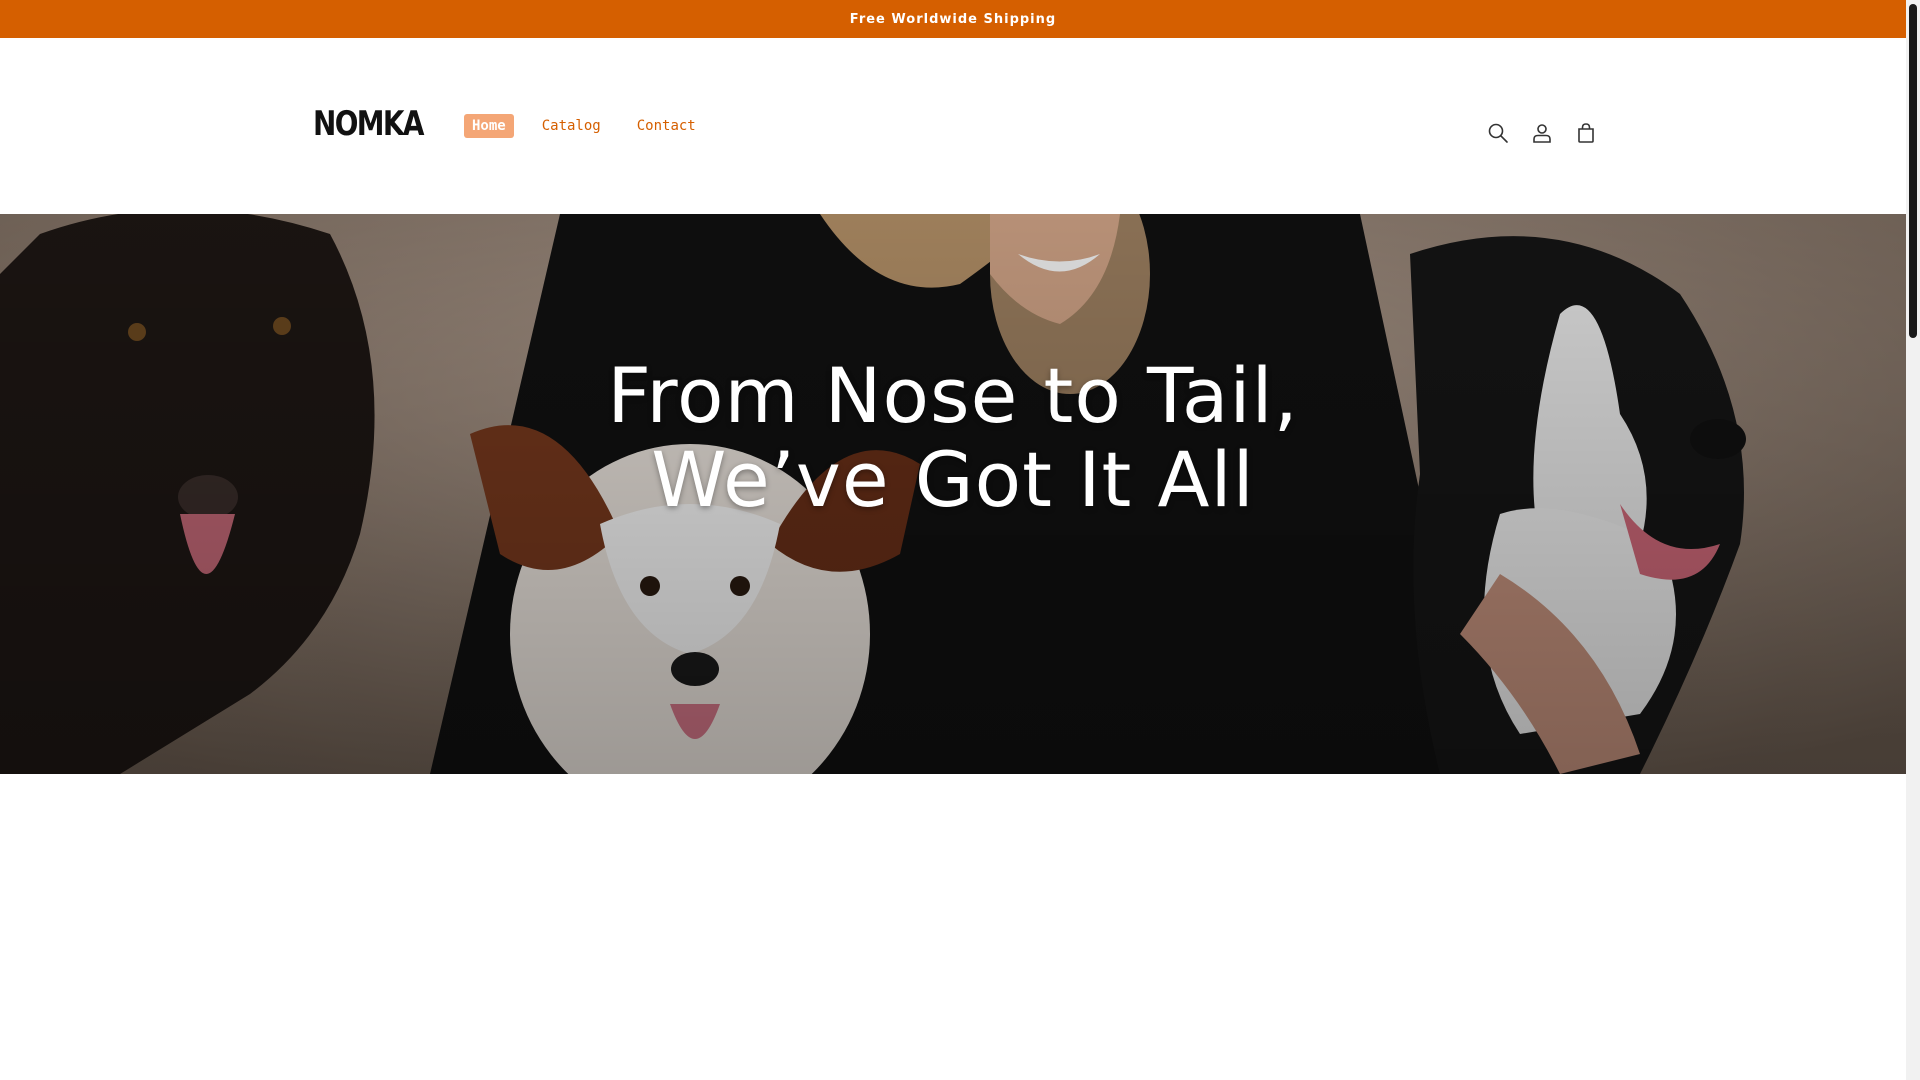 The width and height of the screenshot is (1920, 1080). I want to click on main-nav: Home Catalog Contact, so click(594, 126).